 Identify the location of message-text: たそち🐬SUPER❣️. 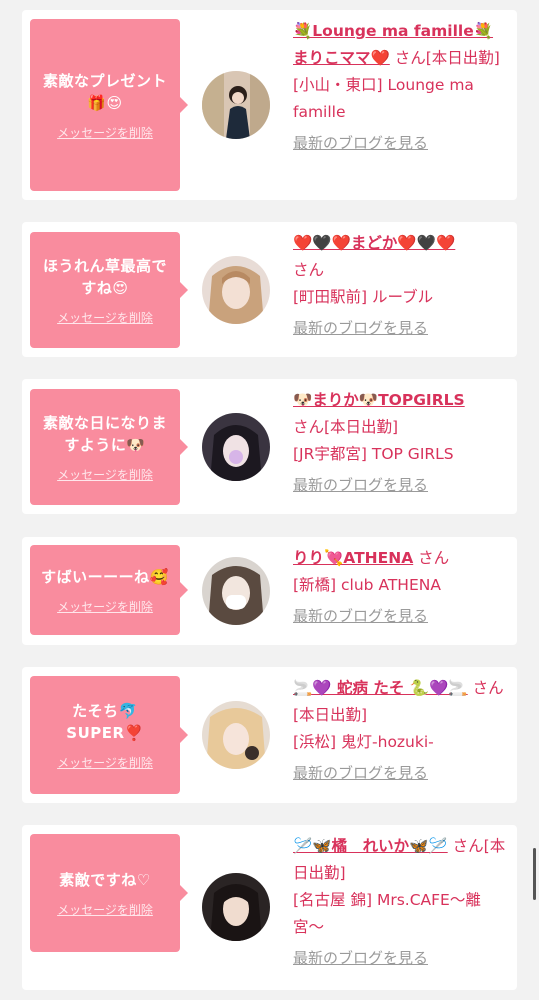
(105, 721).